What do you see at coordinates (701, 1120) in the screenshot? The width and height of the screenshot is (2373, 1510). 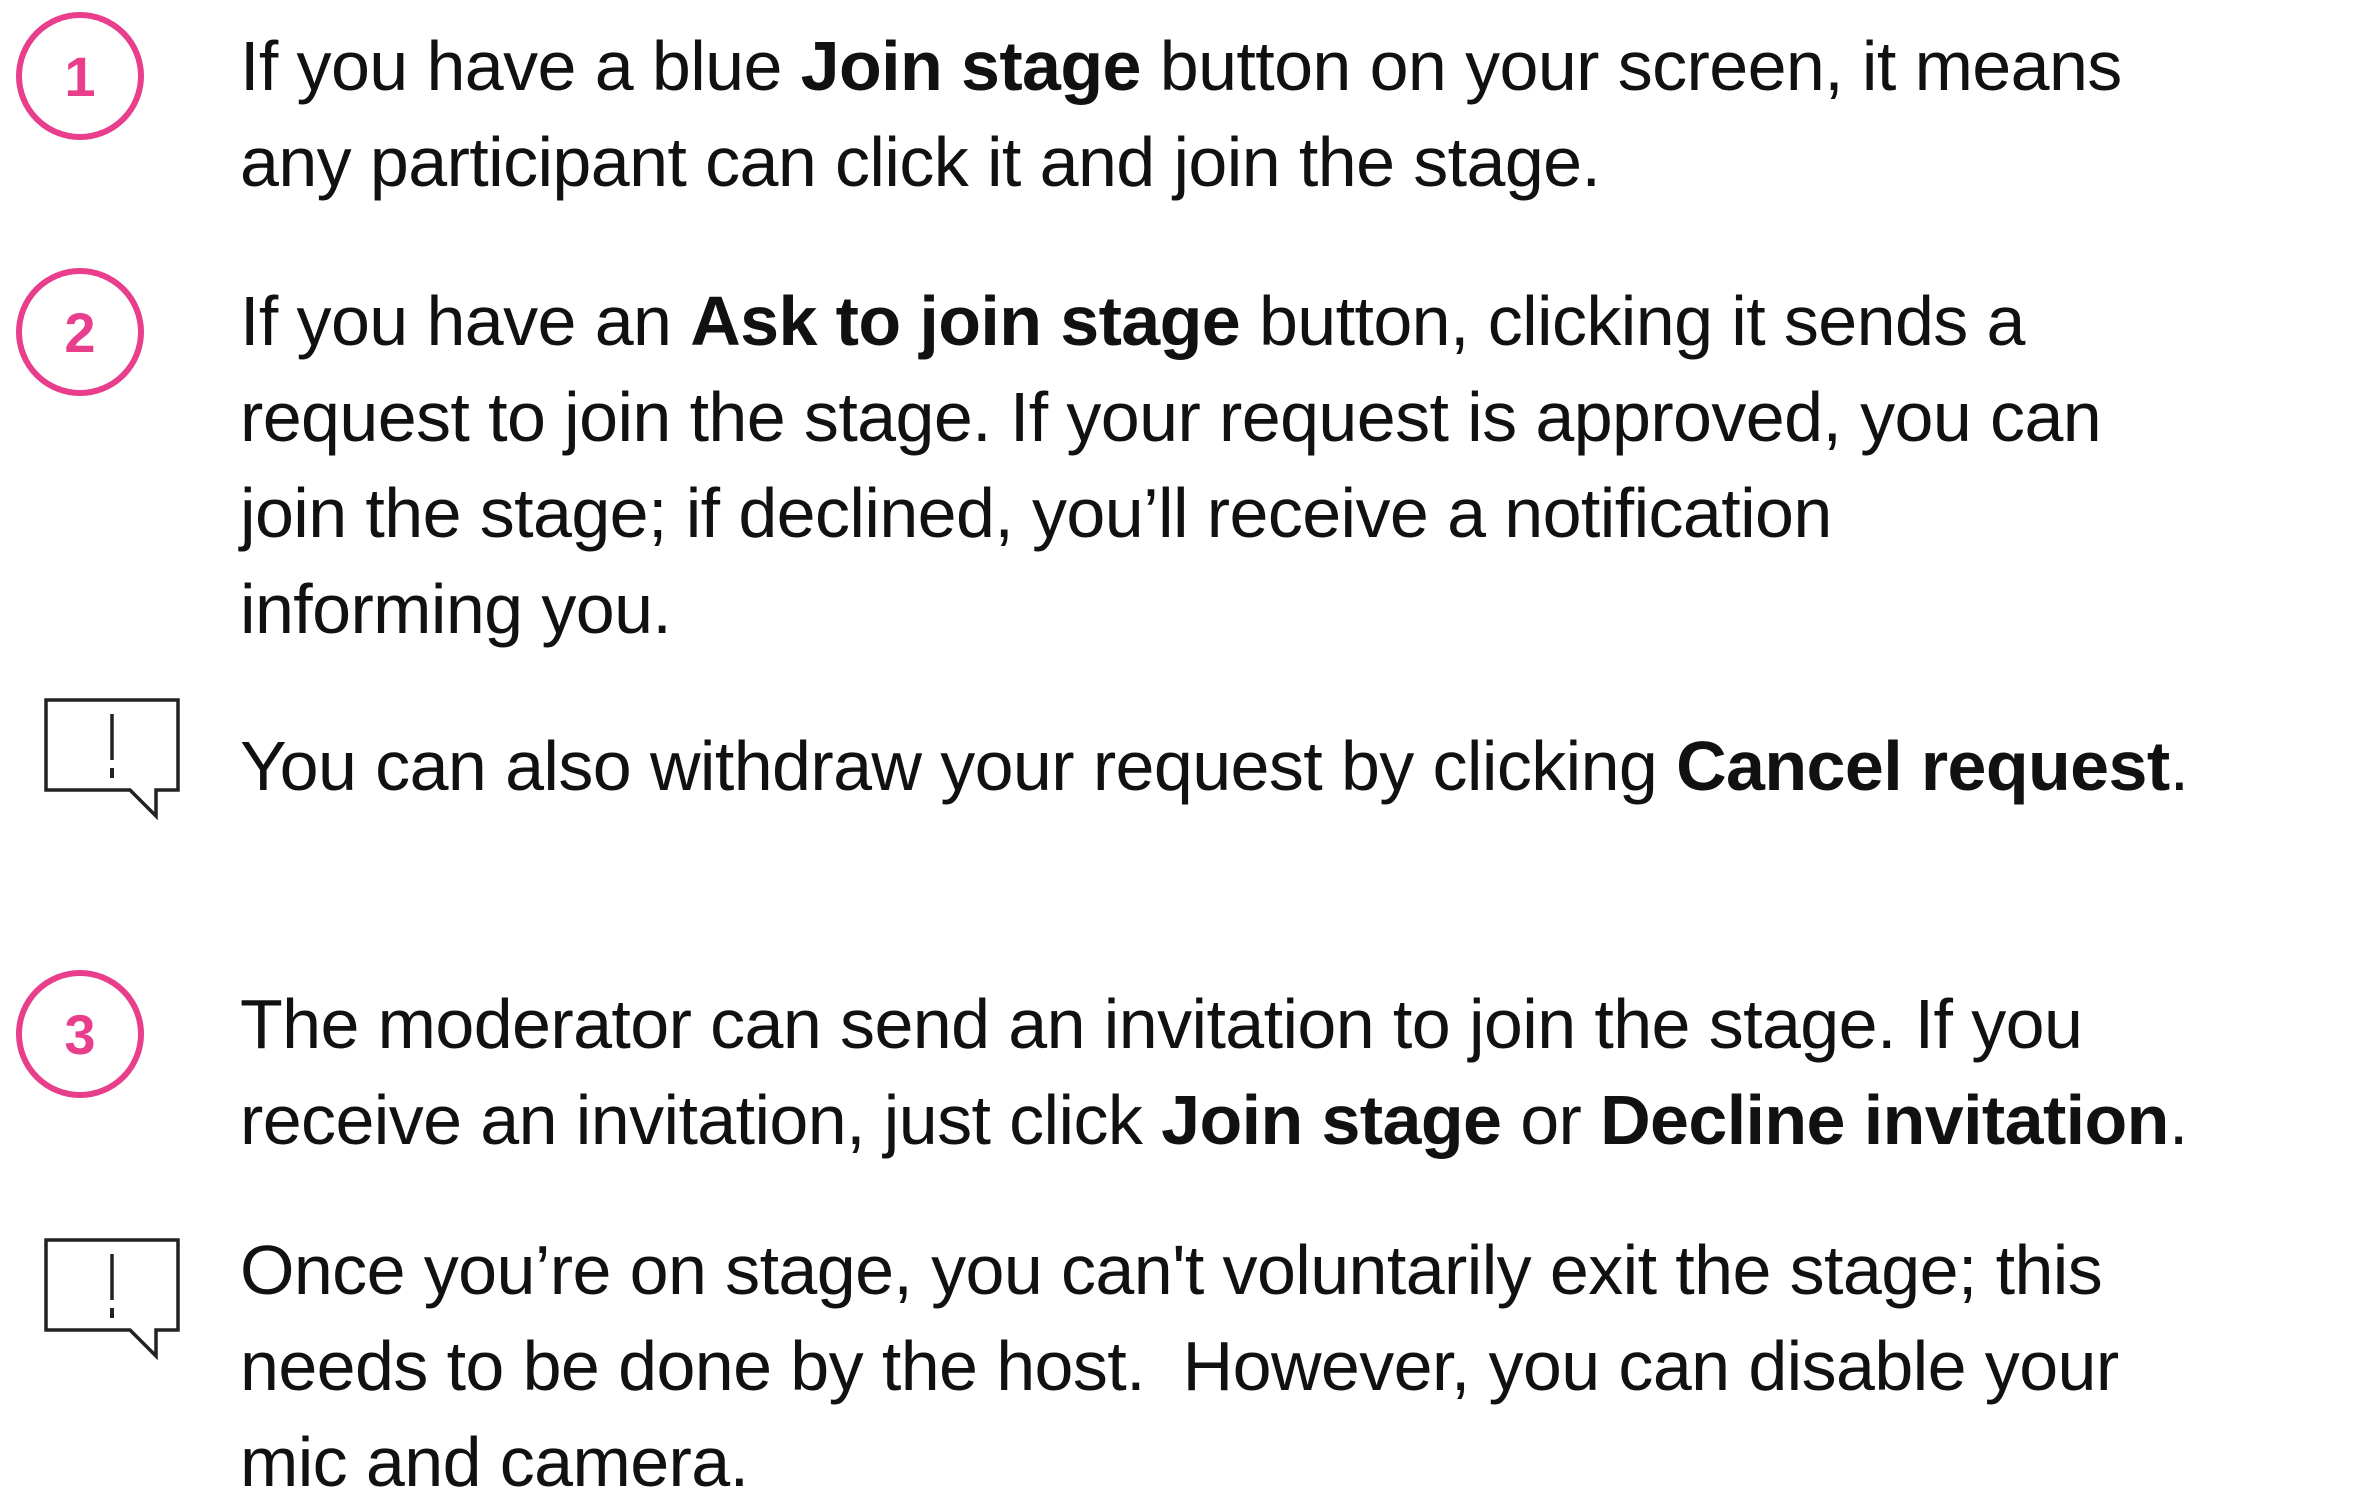 I see `text-run: receive an invitation, just click` at bounding box center [701, 1120].